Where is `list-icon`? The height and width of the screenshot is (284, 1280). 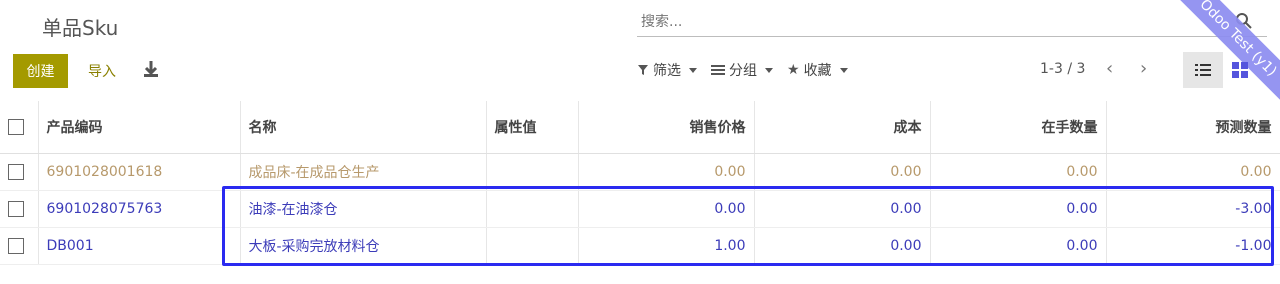
list-icon is located at coordinates (718, 70).